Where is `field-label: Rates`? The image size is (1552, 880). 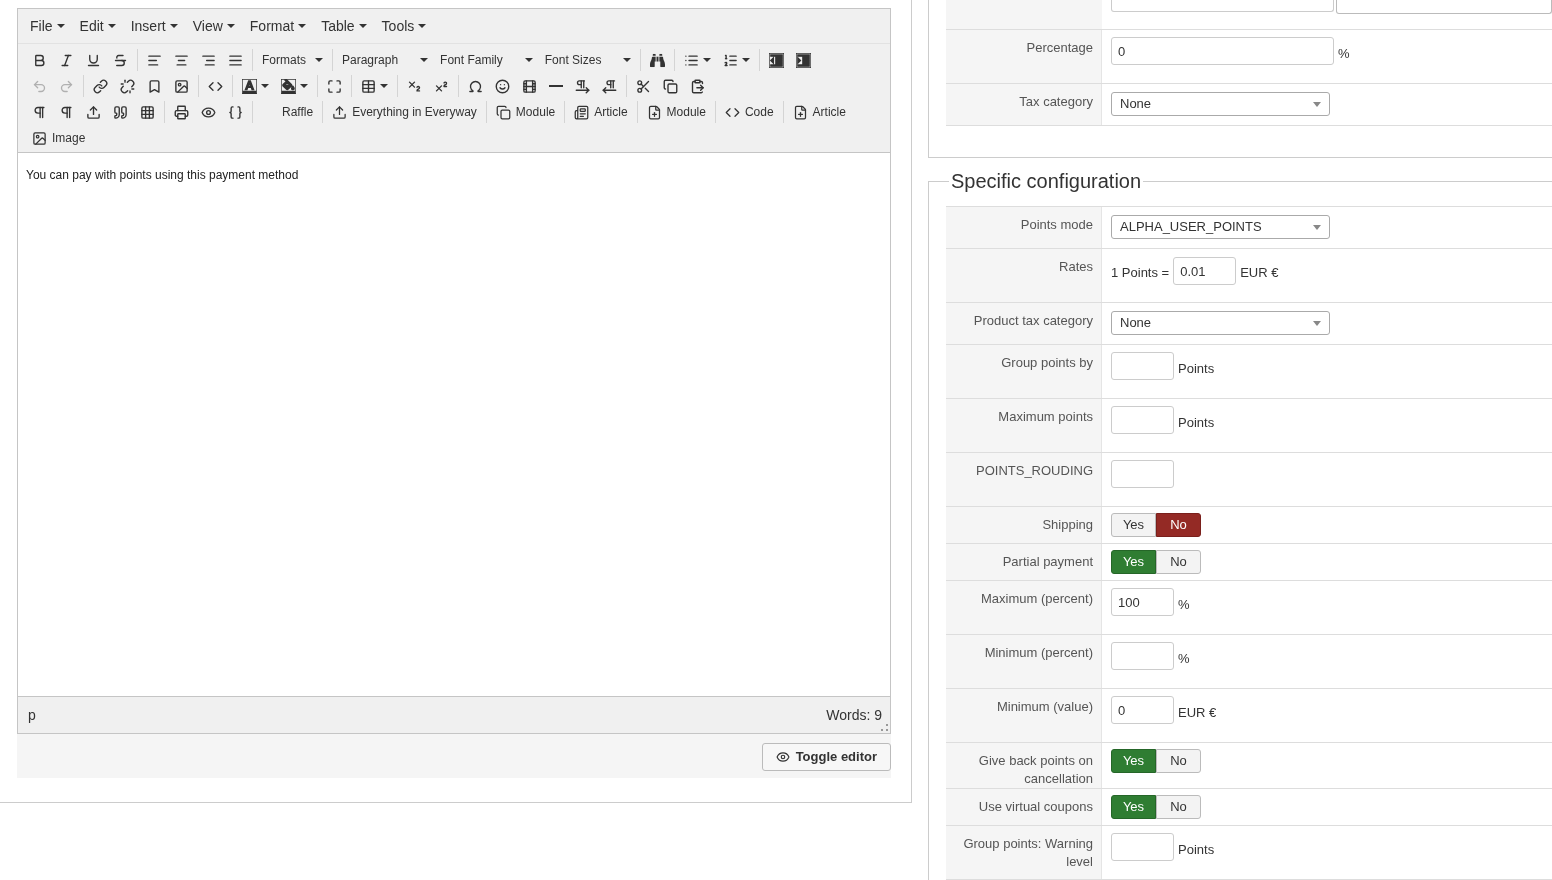
field-label: Rates is located at coordinates (1076, 267).